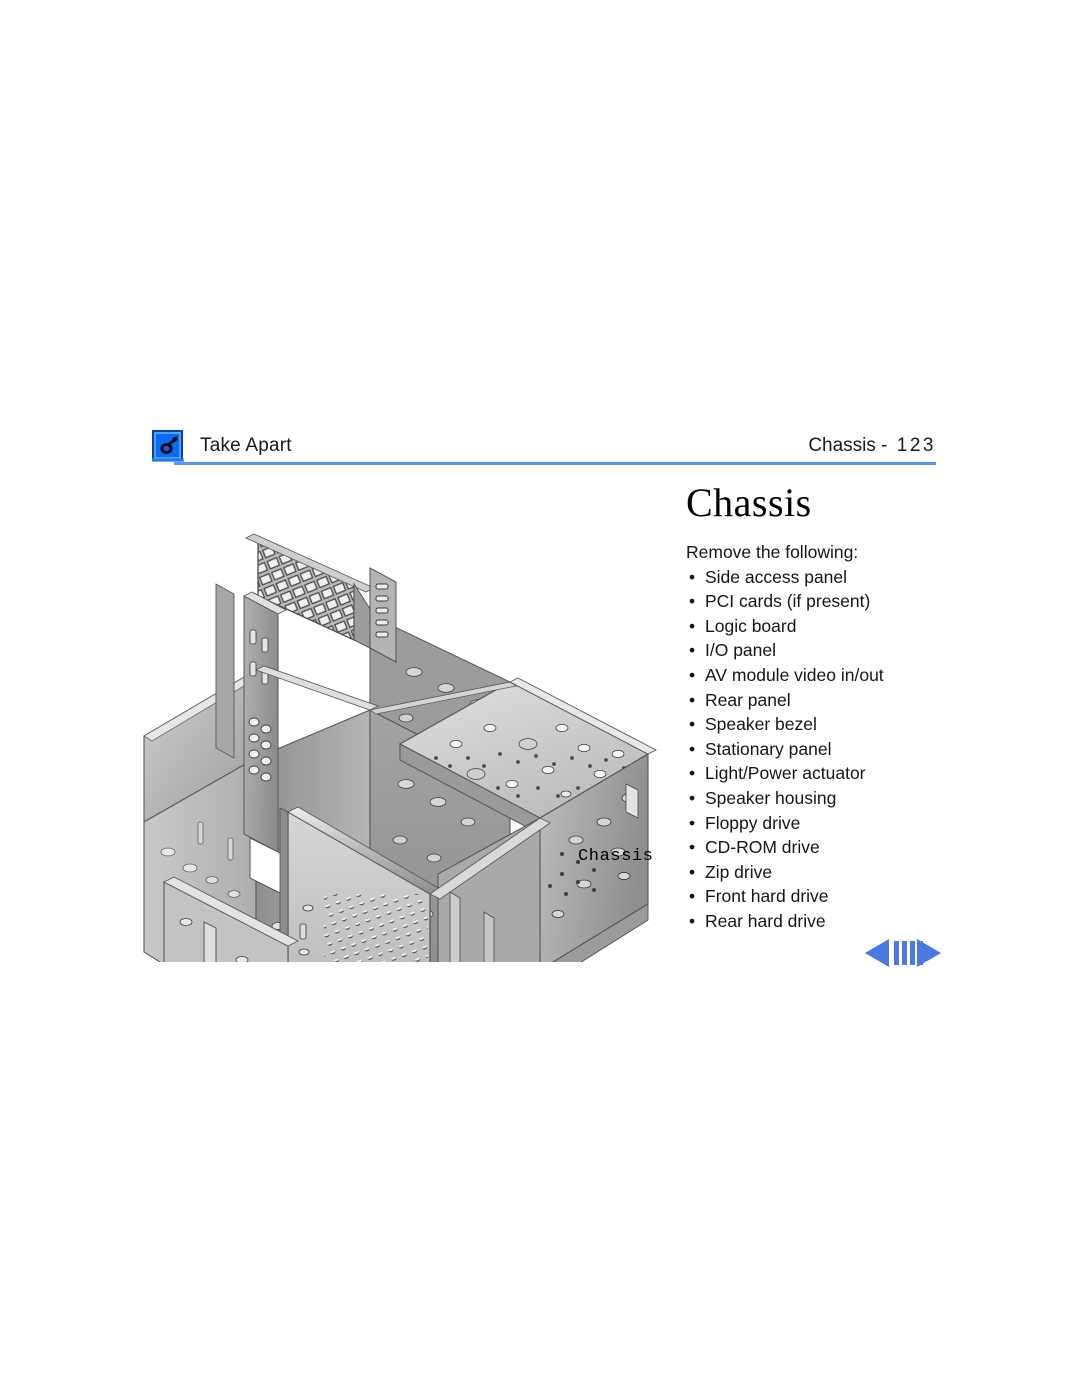 This screenshot has width=1080, height=1397. What do you see at coordinates (616, 856) in the screenshot?
I see `callout-label-chassis: Chassis` at bounding box center [616, 856].